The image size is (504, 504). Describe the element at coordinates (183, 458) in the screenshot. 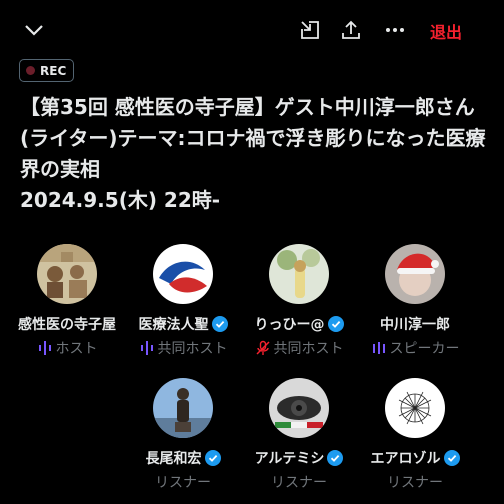

I see `participant-name: 長尾和宏` at that location.